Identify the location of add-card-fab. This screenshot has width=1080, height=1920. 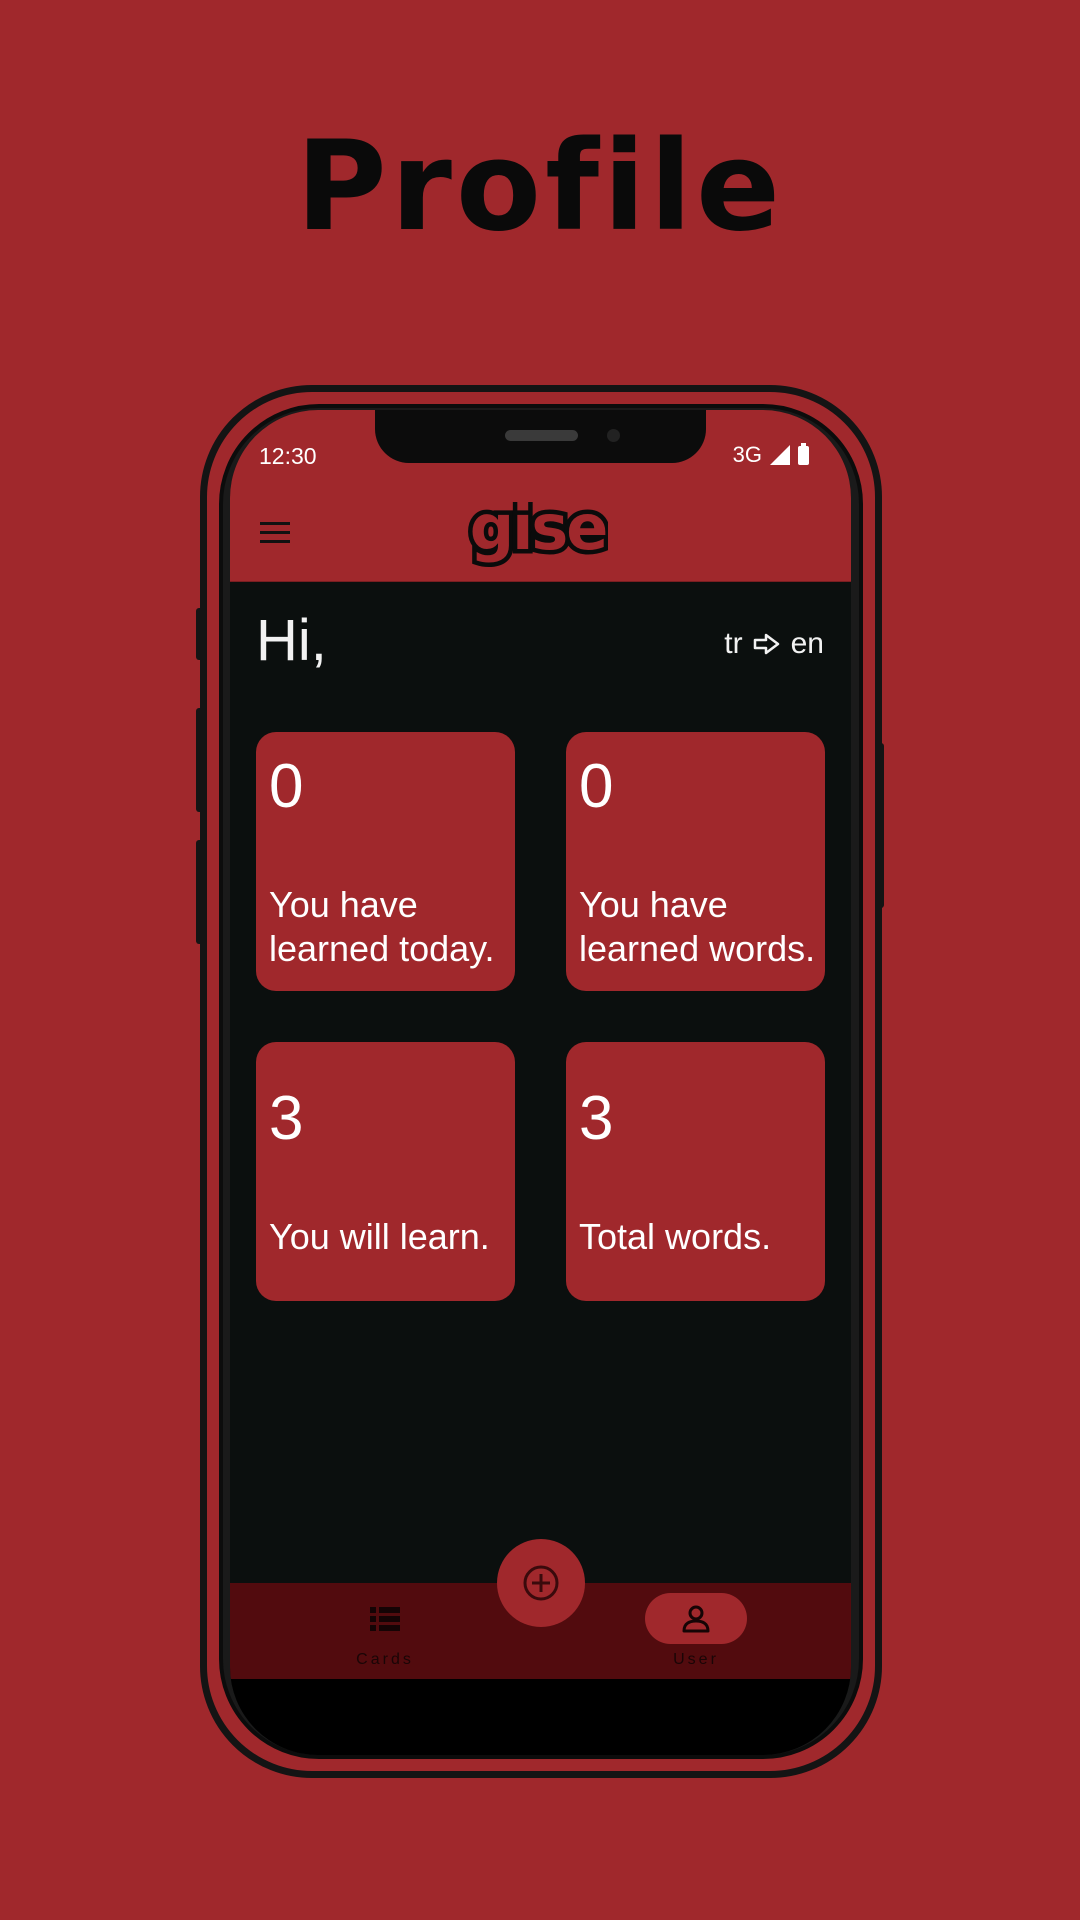
(541, 1583).